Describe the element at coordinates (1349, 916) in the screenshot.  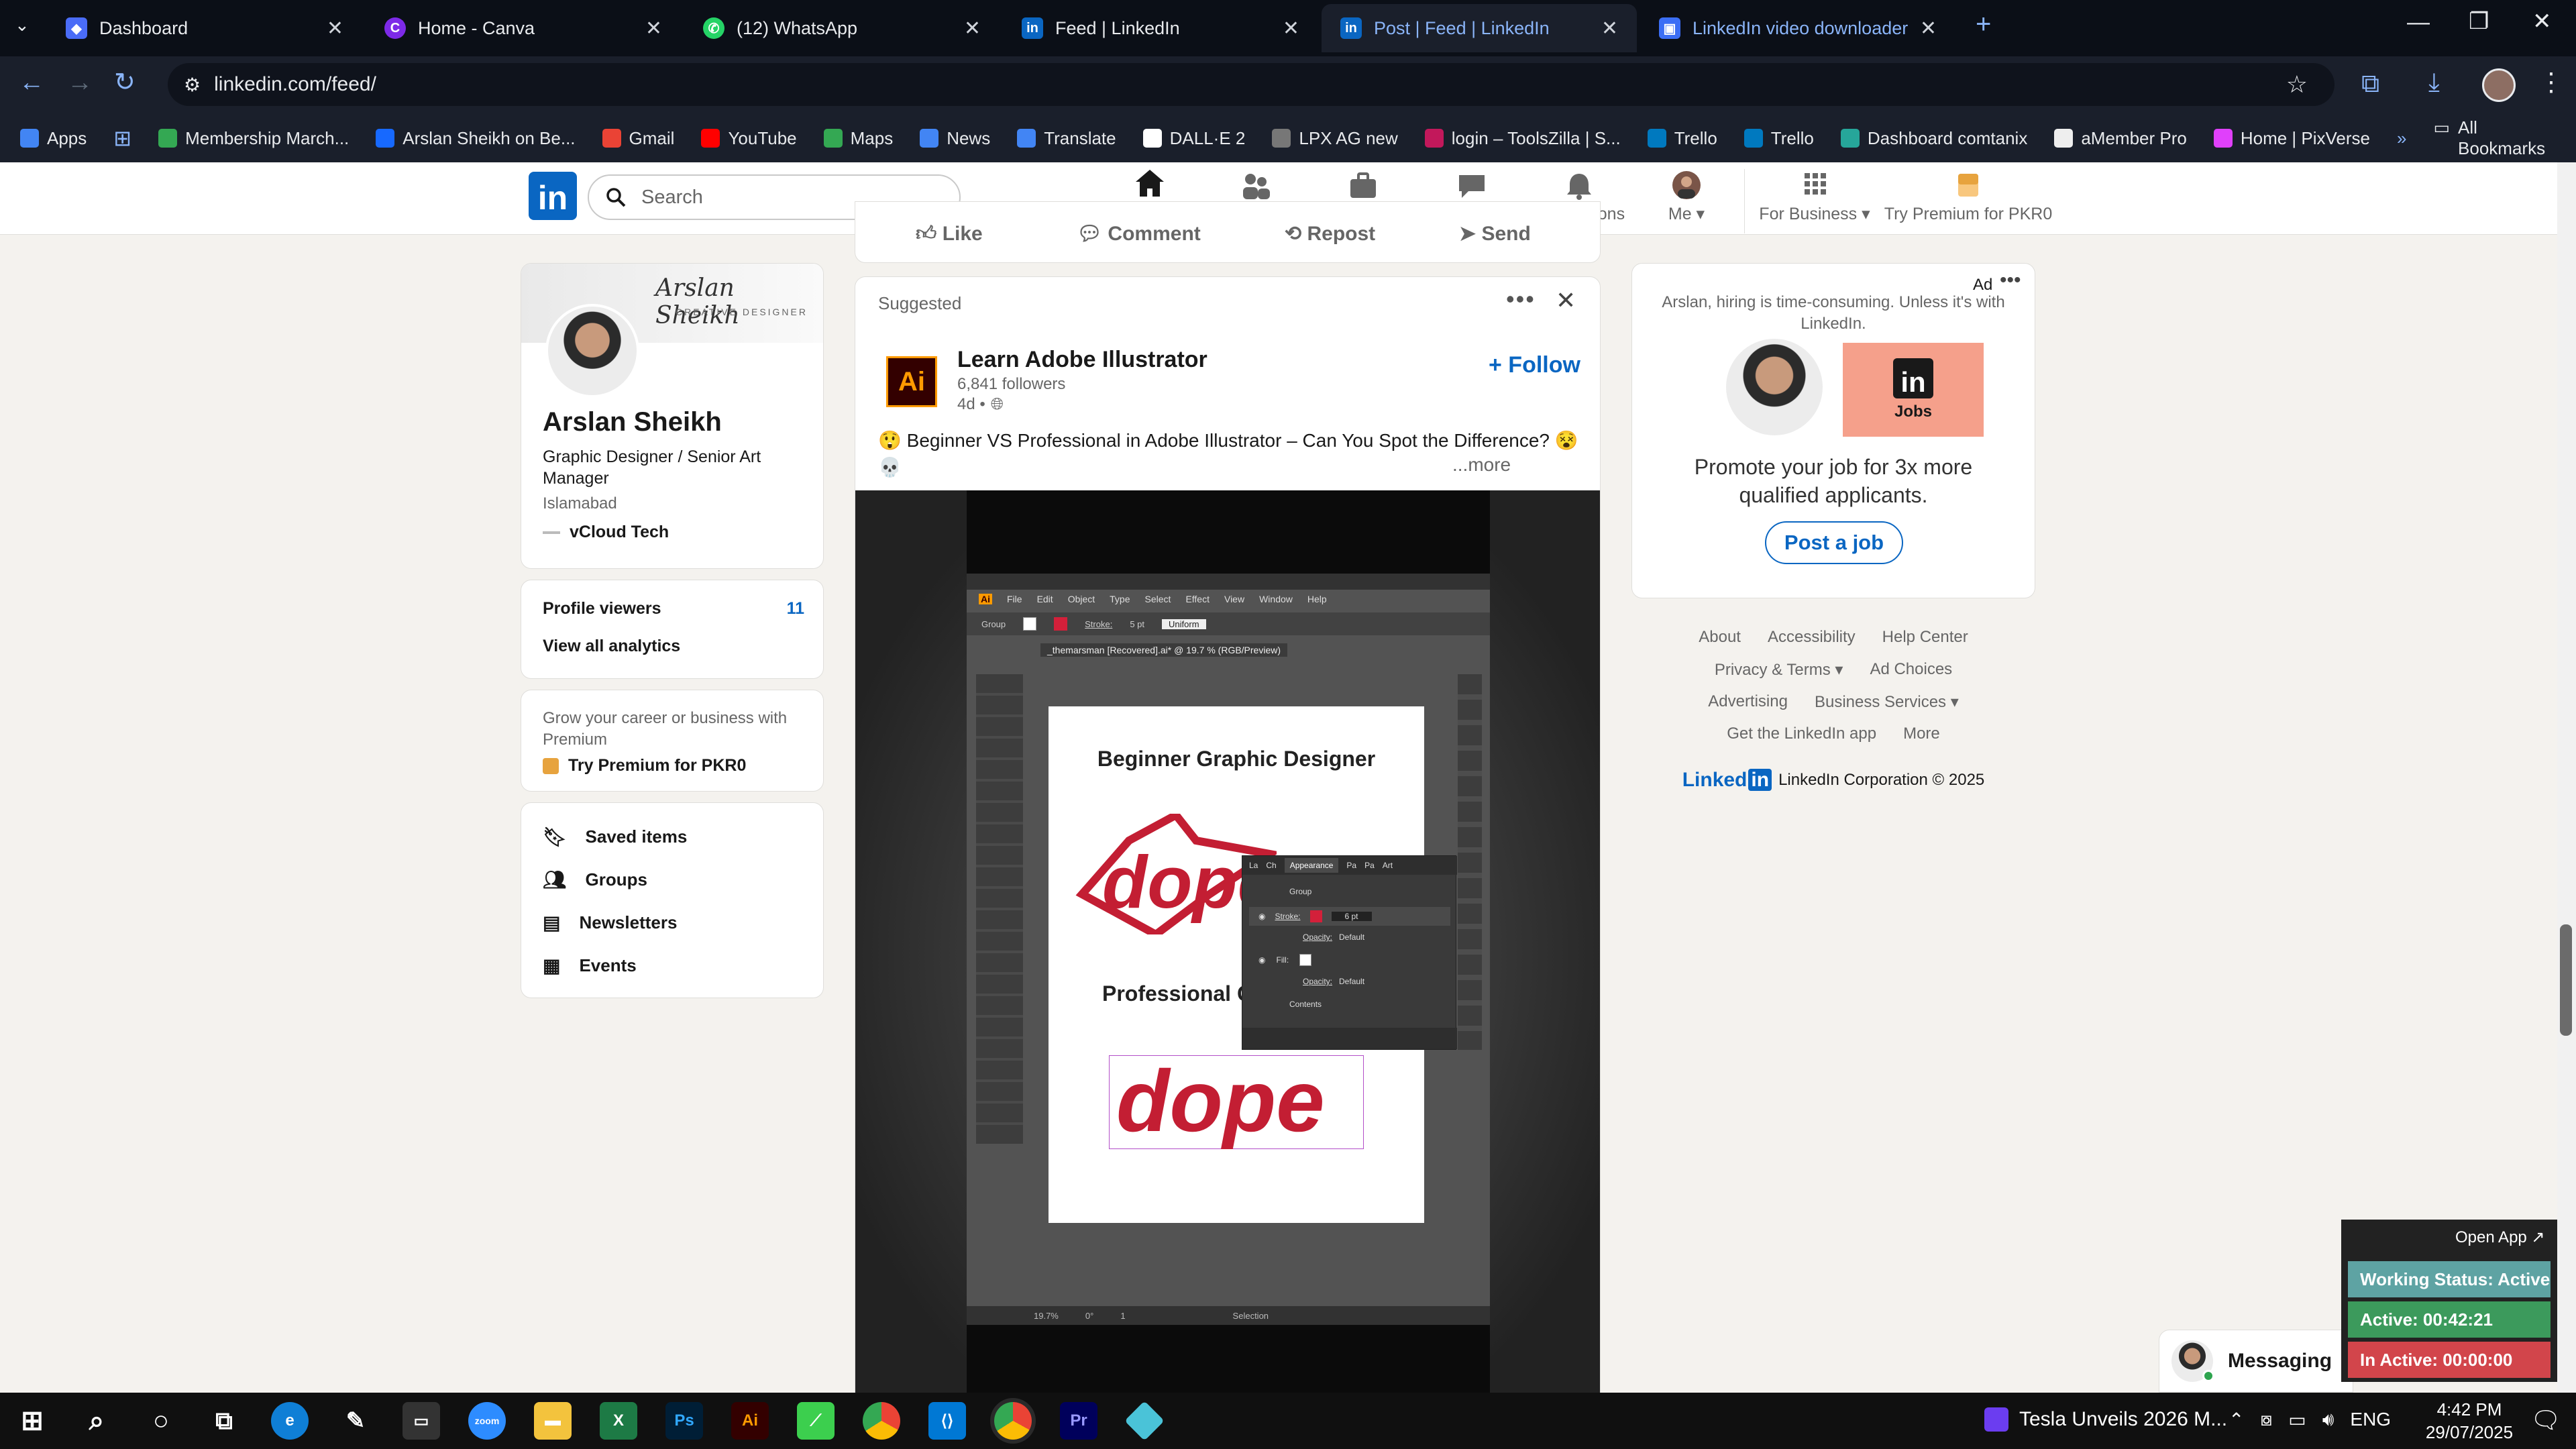
I see `appearance-stroke-row: ◉ Stroke: 6 pt` at that location.